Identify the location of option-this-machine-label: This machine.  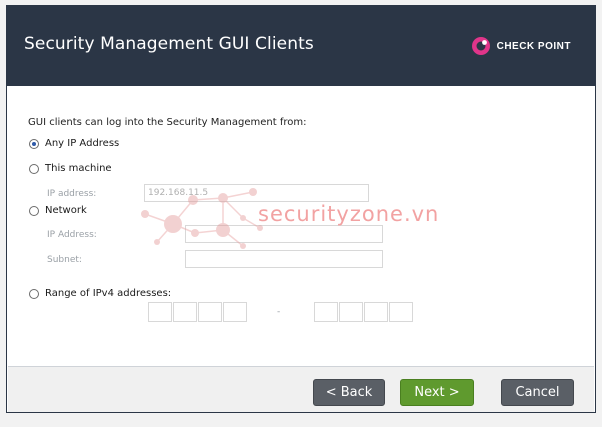
(78, 168).